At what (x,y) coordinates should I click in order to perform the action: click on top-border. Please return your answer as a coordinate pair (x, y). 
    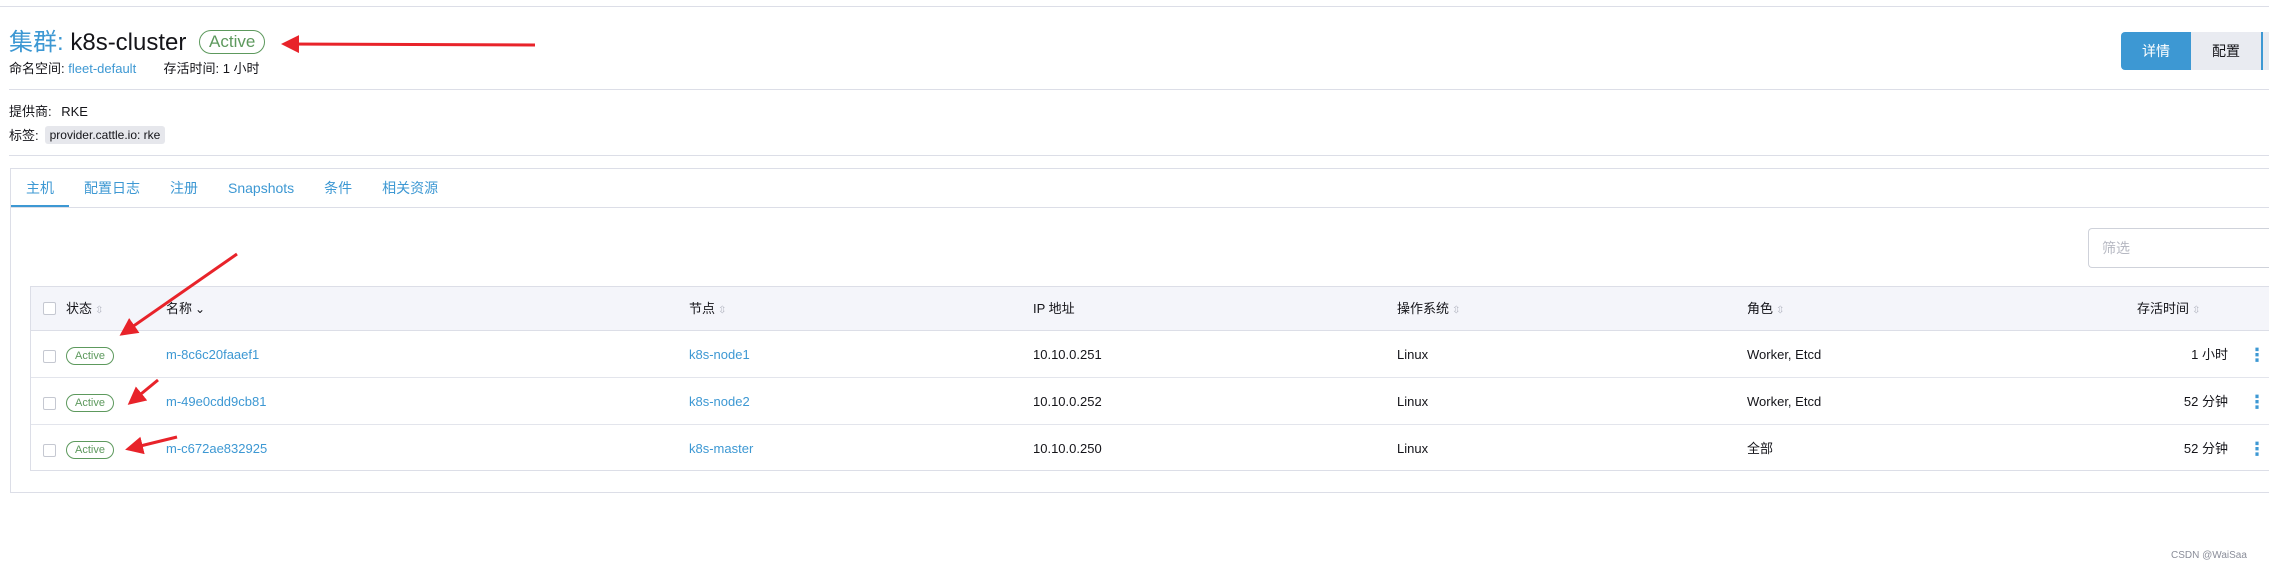
    Looking at the image, I should click on (1134, 6).